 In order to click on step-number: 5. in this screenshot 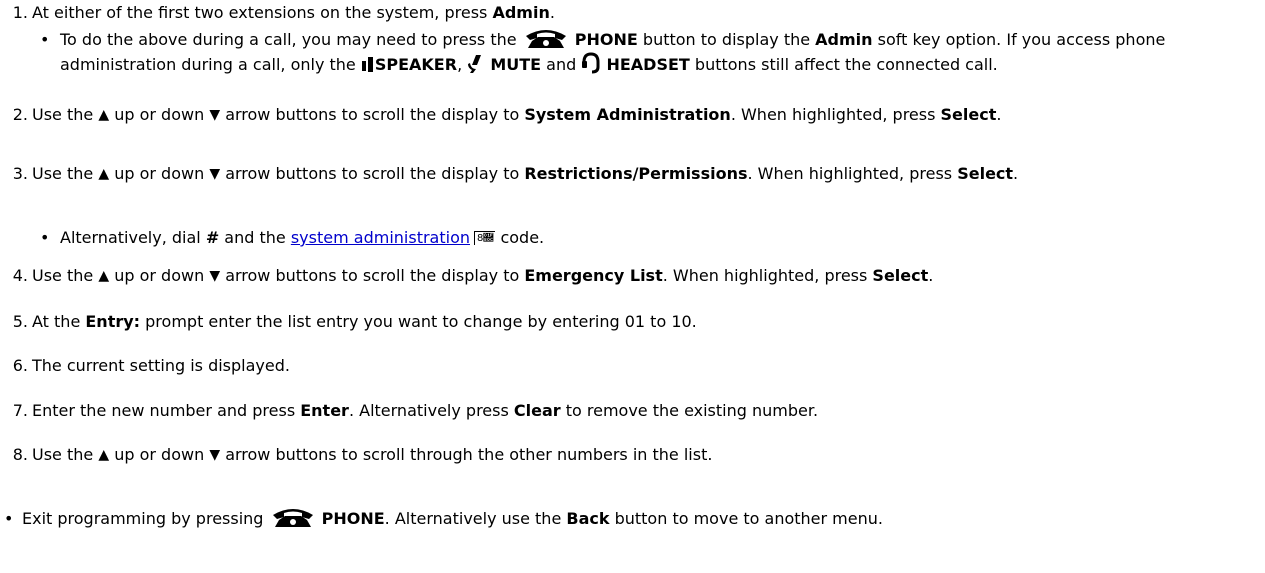, I will do `click(20, 321)`.